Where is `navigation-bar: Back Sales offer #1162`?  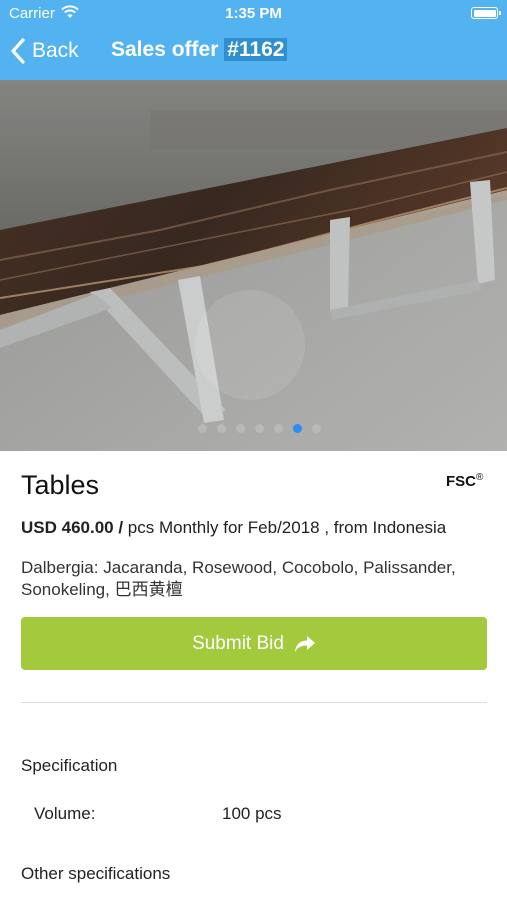
navigation-bar: Back Sales offer #1162 is located at coordinates (253, 54).